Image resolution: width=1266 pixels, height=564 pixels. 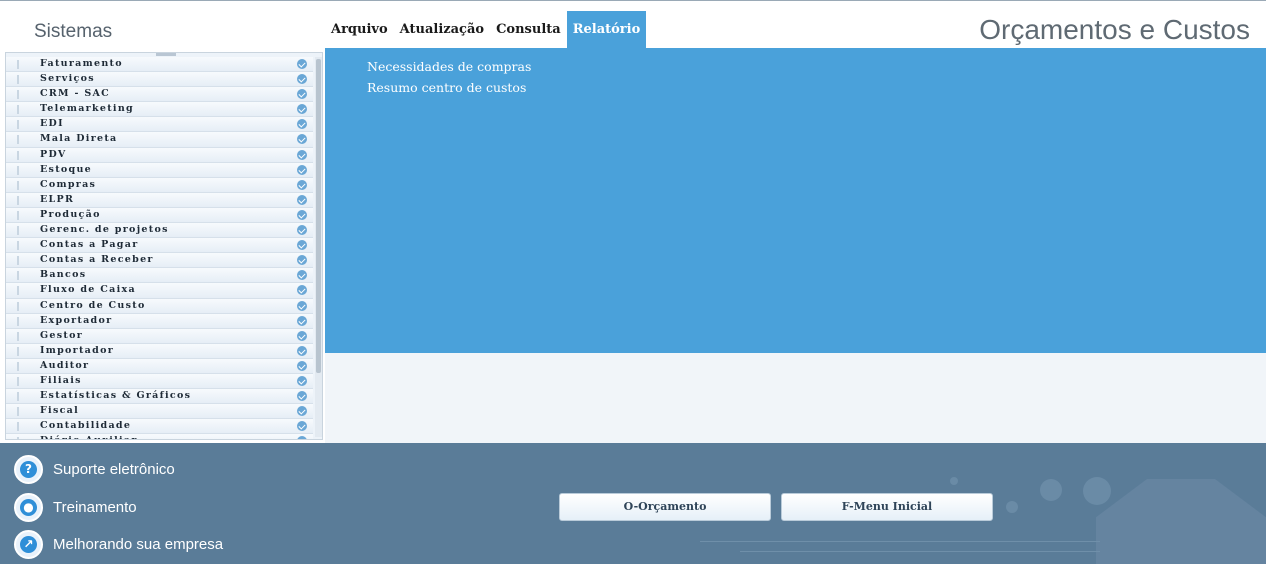 I want to click on menu-relatorio: Relatório, so click(x=606, y=30).